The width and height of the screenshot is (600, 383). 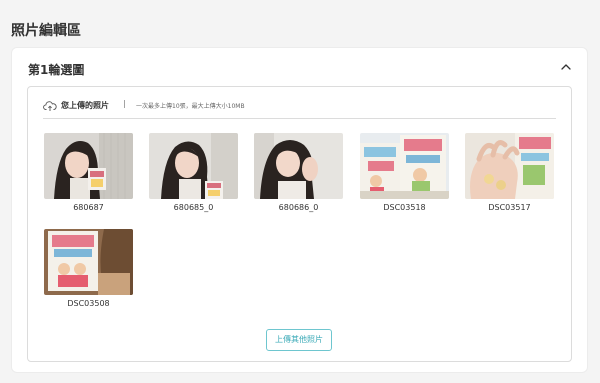 What do you see at coordinates (46, 31) in the screenshot?
I see `page-title: 照片編輯區` at bounding box center [46, 31].